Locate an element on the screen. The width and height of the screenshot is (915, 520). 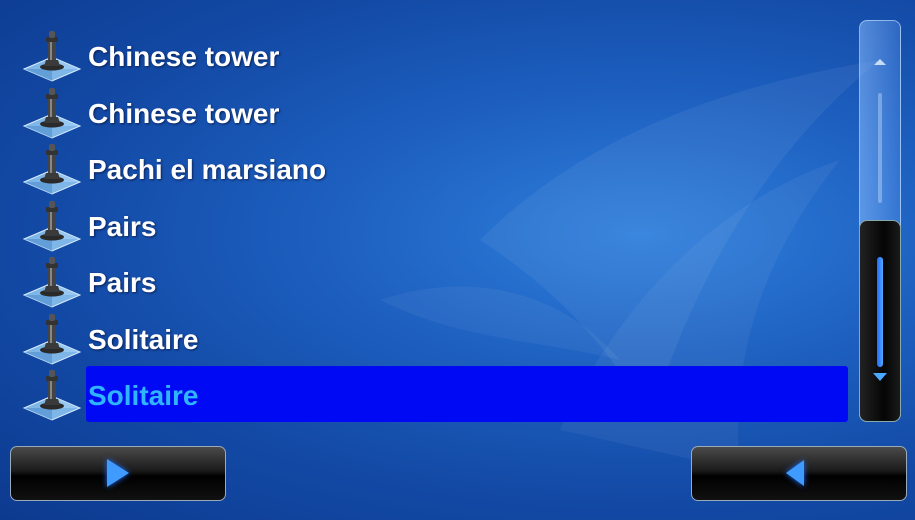
scrollbar-groove is located at coordinates (880, 148).